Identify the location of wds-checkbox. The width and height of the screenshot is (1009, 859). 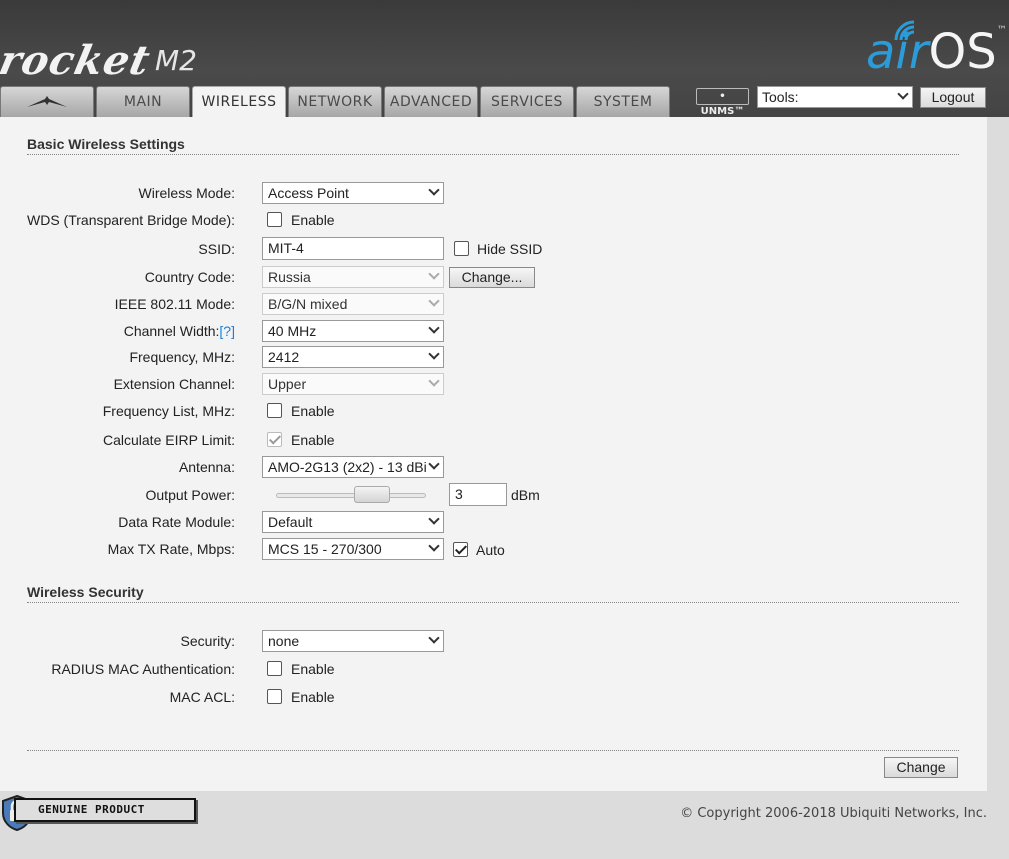
(274, 219).